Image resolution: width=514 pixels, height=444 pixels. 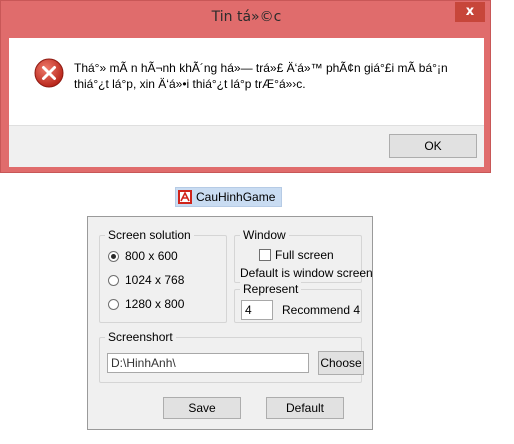 I want to click on app-title: CauHinhGame, so click(x=236, y=197).